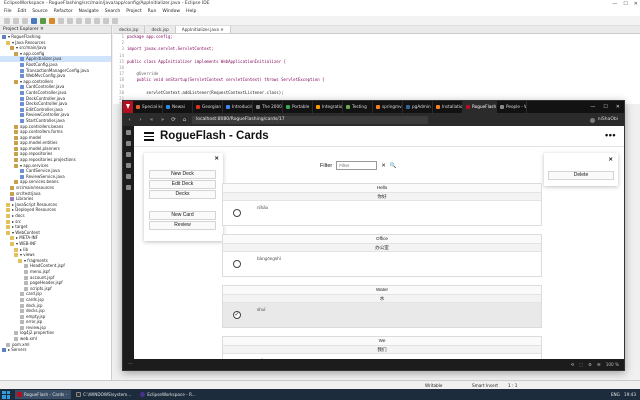 This screenshot has width=640, height=400. Describe the element at coordinates (182, 174) in the screenshot. I see `new-deck-button: New Deck` at that location.